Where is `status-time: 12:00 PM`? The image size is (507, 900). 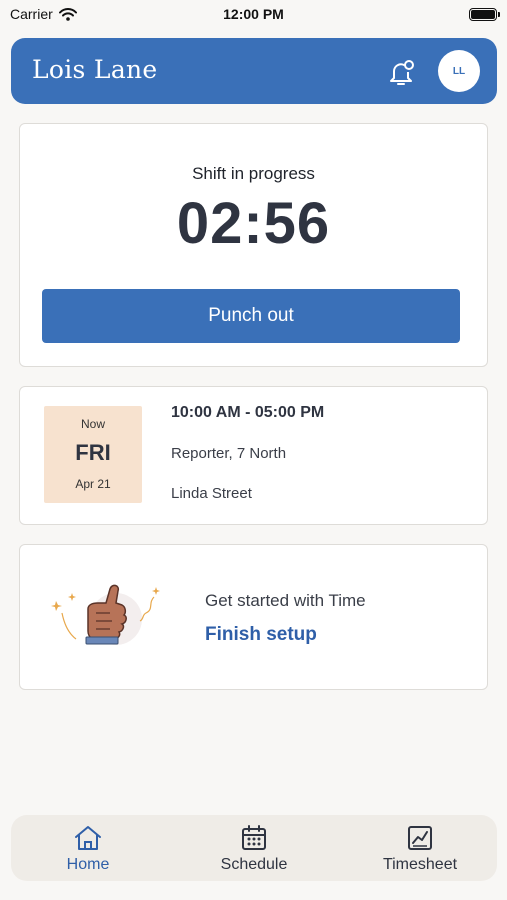
status-time: 12:00 PM is located at coordinates (253, 14).